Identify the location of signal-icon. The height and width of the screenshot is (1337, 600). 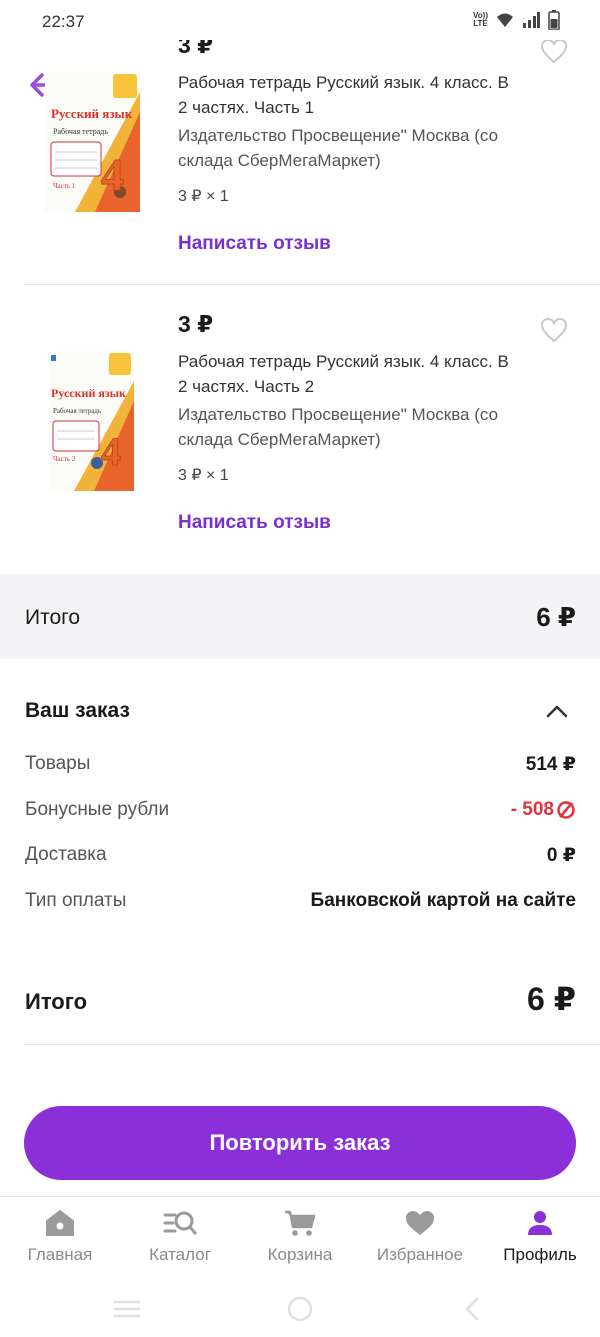
(531, 20).